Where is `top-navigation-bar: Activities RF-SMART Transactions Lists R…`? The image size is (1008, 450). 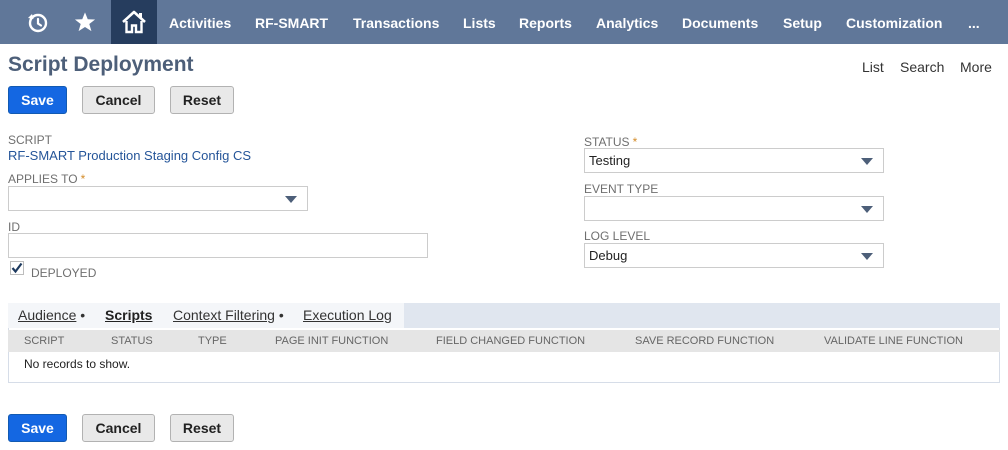 top-navigation-bar: Activities RF-SMART Transactions Lists R… is located at coordinates (504, 22).